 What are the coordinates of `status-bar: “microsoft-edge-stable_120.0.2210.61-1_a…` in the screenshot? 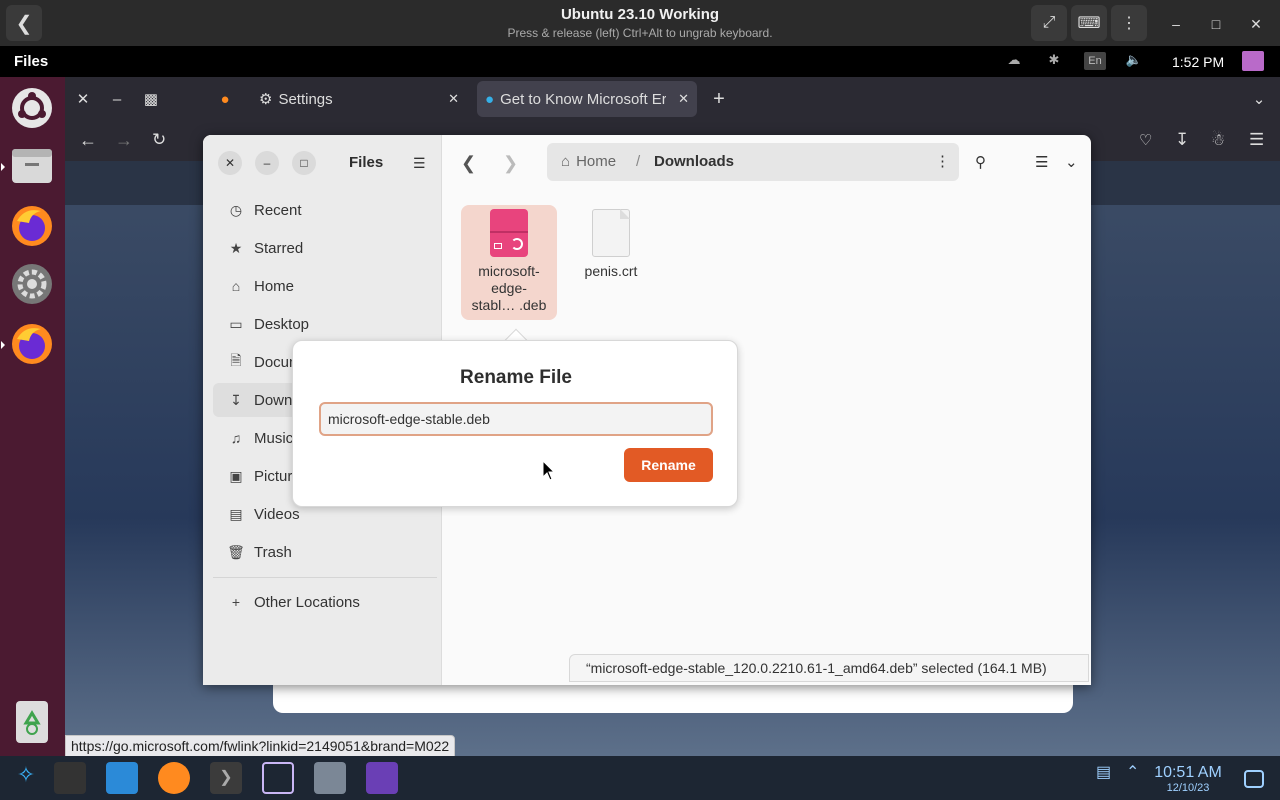 It's located at (829, 668).